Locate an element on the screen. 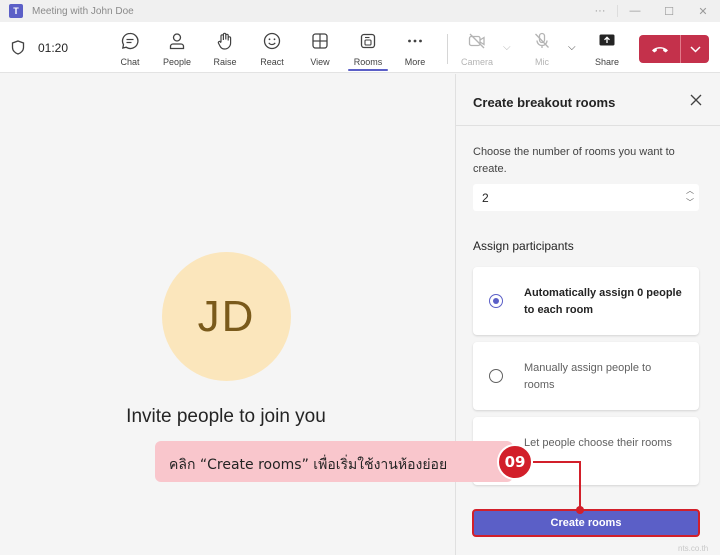 Image resolution: width=720 pixels, height=555 pixels. meeting-timer: 01:20 is located at coordinates (53, 48).